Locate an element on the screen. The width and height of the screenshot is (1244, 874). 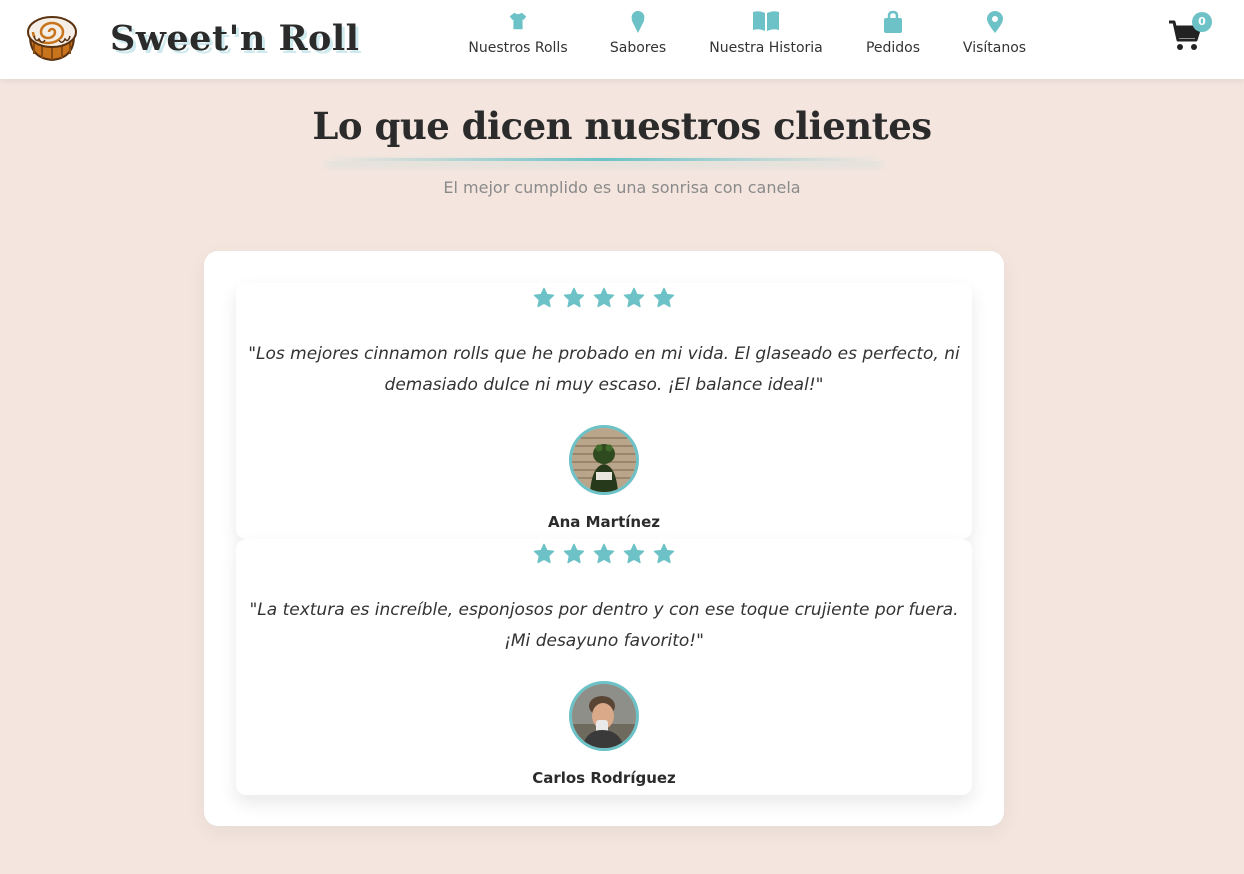
nav-item-nuestros-rolls: Nuestros Rolls is located at coordinates (518, 33).